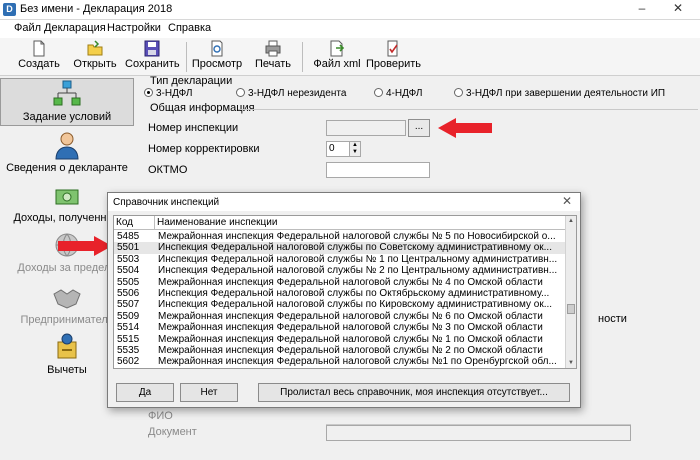  What do you see at coordinates (124, 222) in the screenshot?
I see `column-header-code: Код` at bounding box center [124, 222].